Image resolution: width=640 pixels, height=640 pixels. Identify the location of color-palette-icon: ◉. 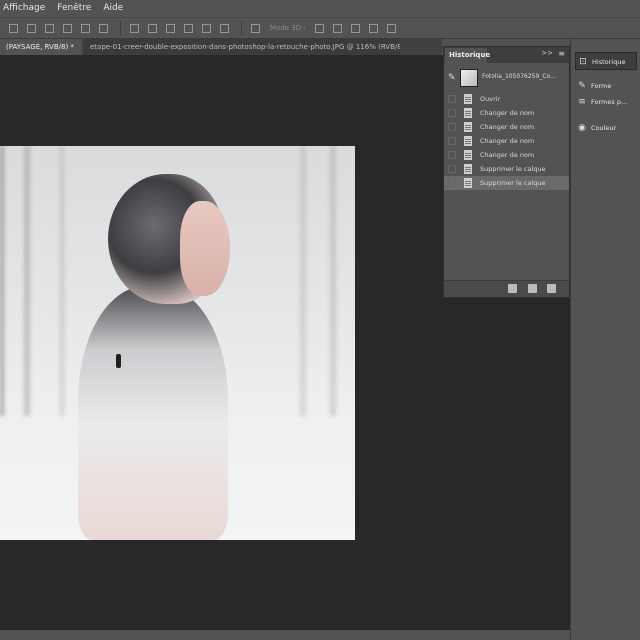
(582, 128).